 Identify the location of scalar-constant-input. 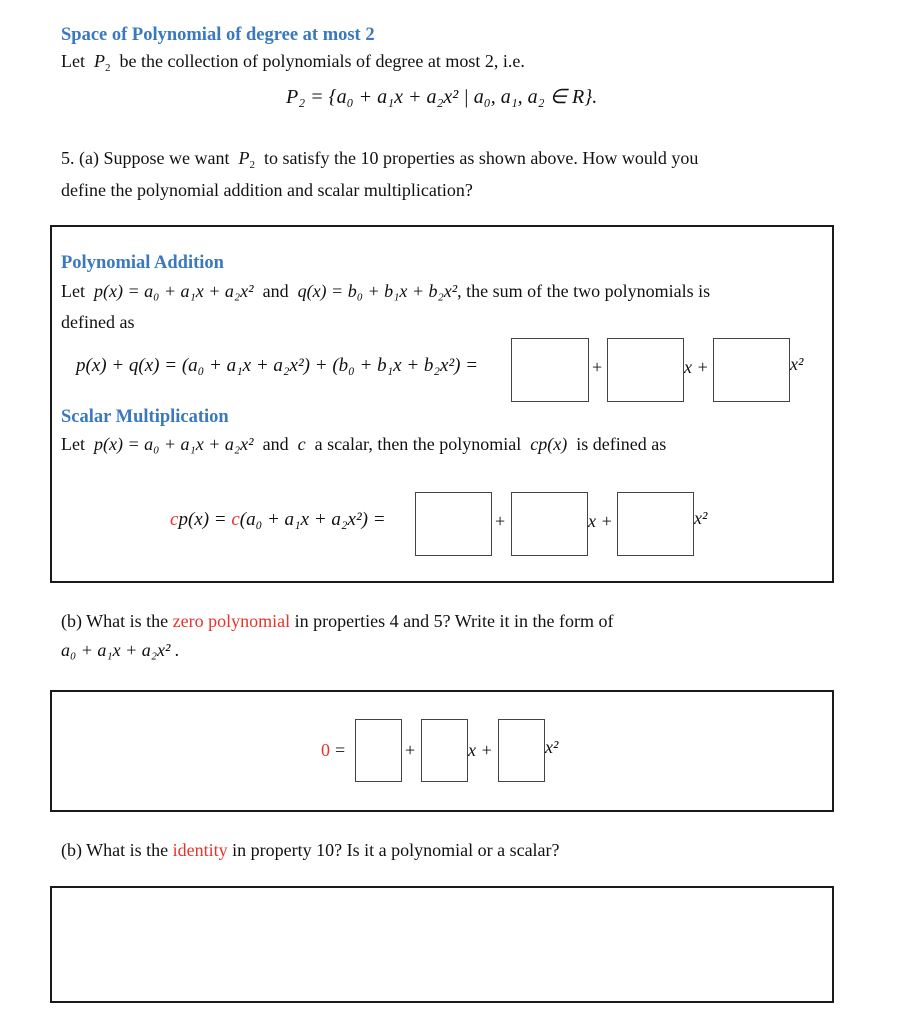
(453, 524).